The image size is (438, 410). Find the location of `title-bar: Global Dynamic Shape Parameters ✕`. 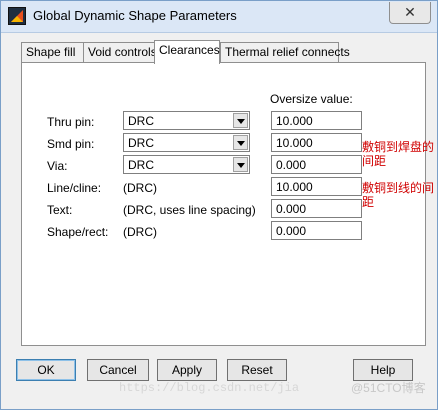

title-bar: Global Dynamic Shape Parameters ✕ is located at coordinates (219, 17).